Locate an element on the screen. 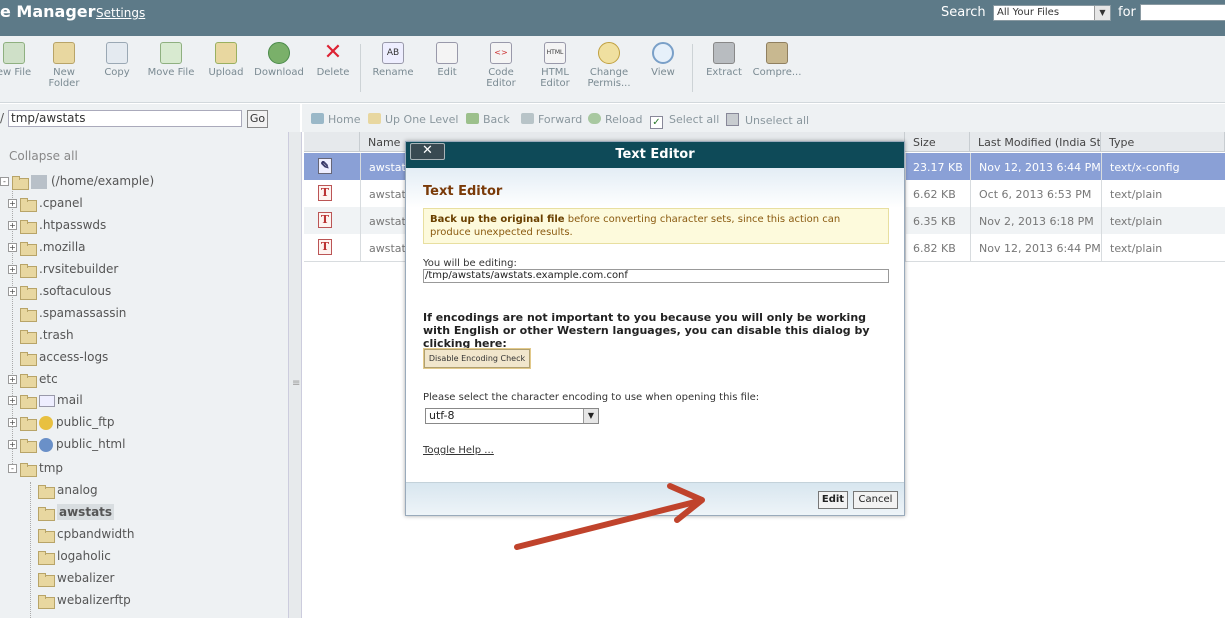 This screenshot has width=1225, height=618. pane-splitter: ≡ is located at coordinates (295, 375).